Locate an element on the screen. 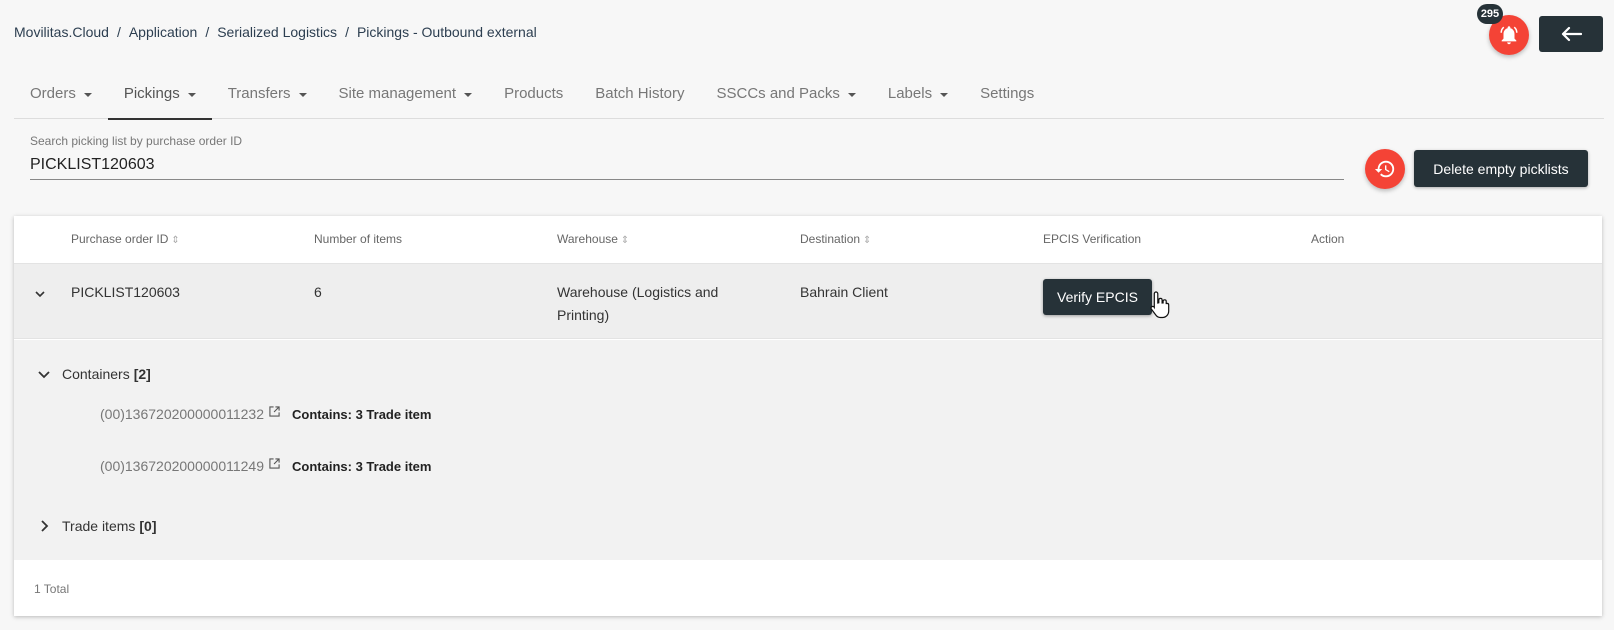 The height and width of the screenshot is (630, 1614). hand-cursor-icon is located at coordinates (1160, 305).